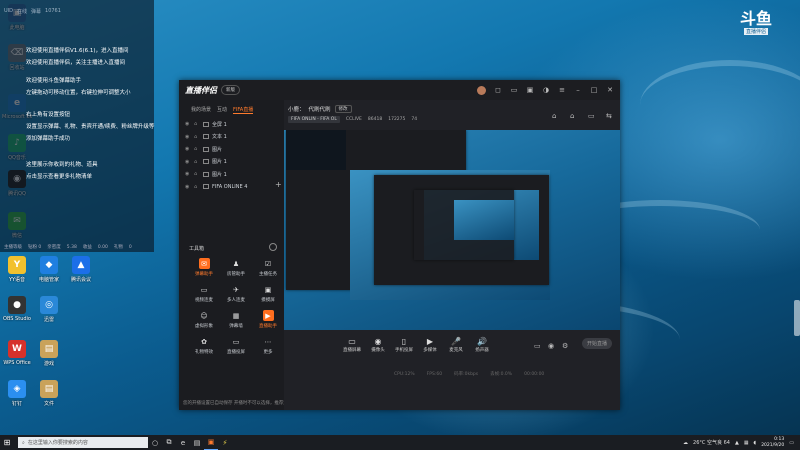  What do you see at coordinates (546, 90) in the screenshot?
I see `skin-icon: ◑` at bounding box center [546, 90].